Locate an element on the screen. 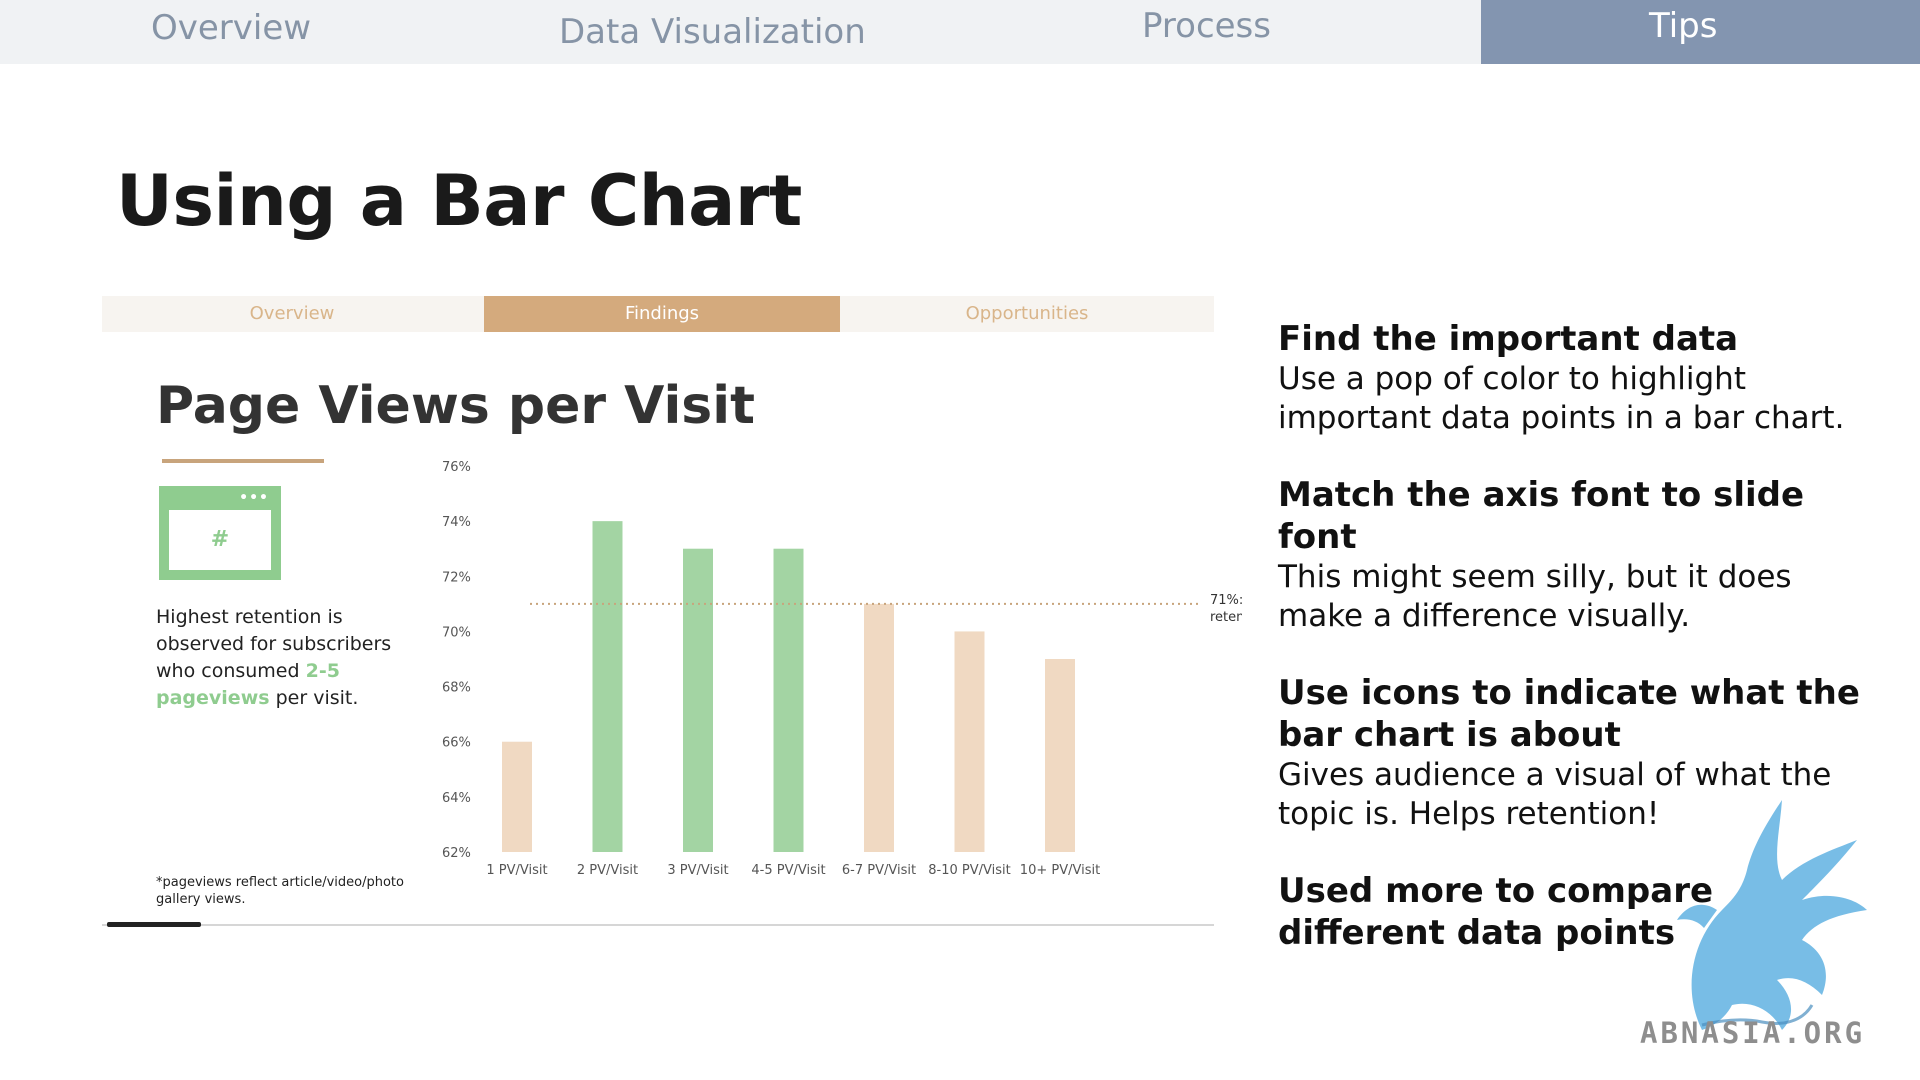  slide-tab-bar: Overview Findings Opportunities is located at coordinates (658, 314).